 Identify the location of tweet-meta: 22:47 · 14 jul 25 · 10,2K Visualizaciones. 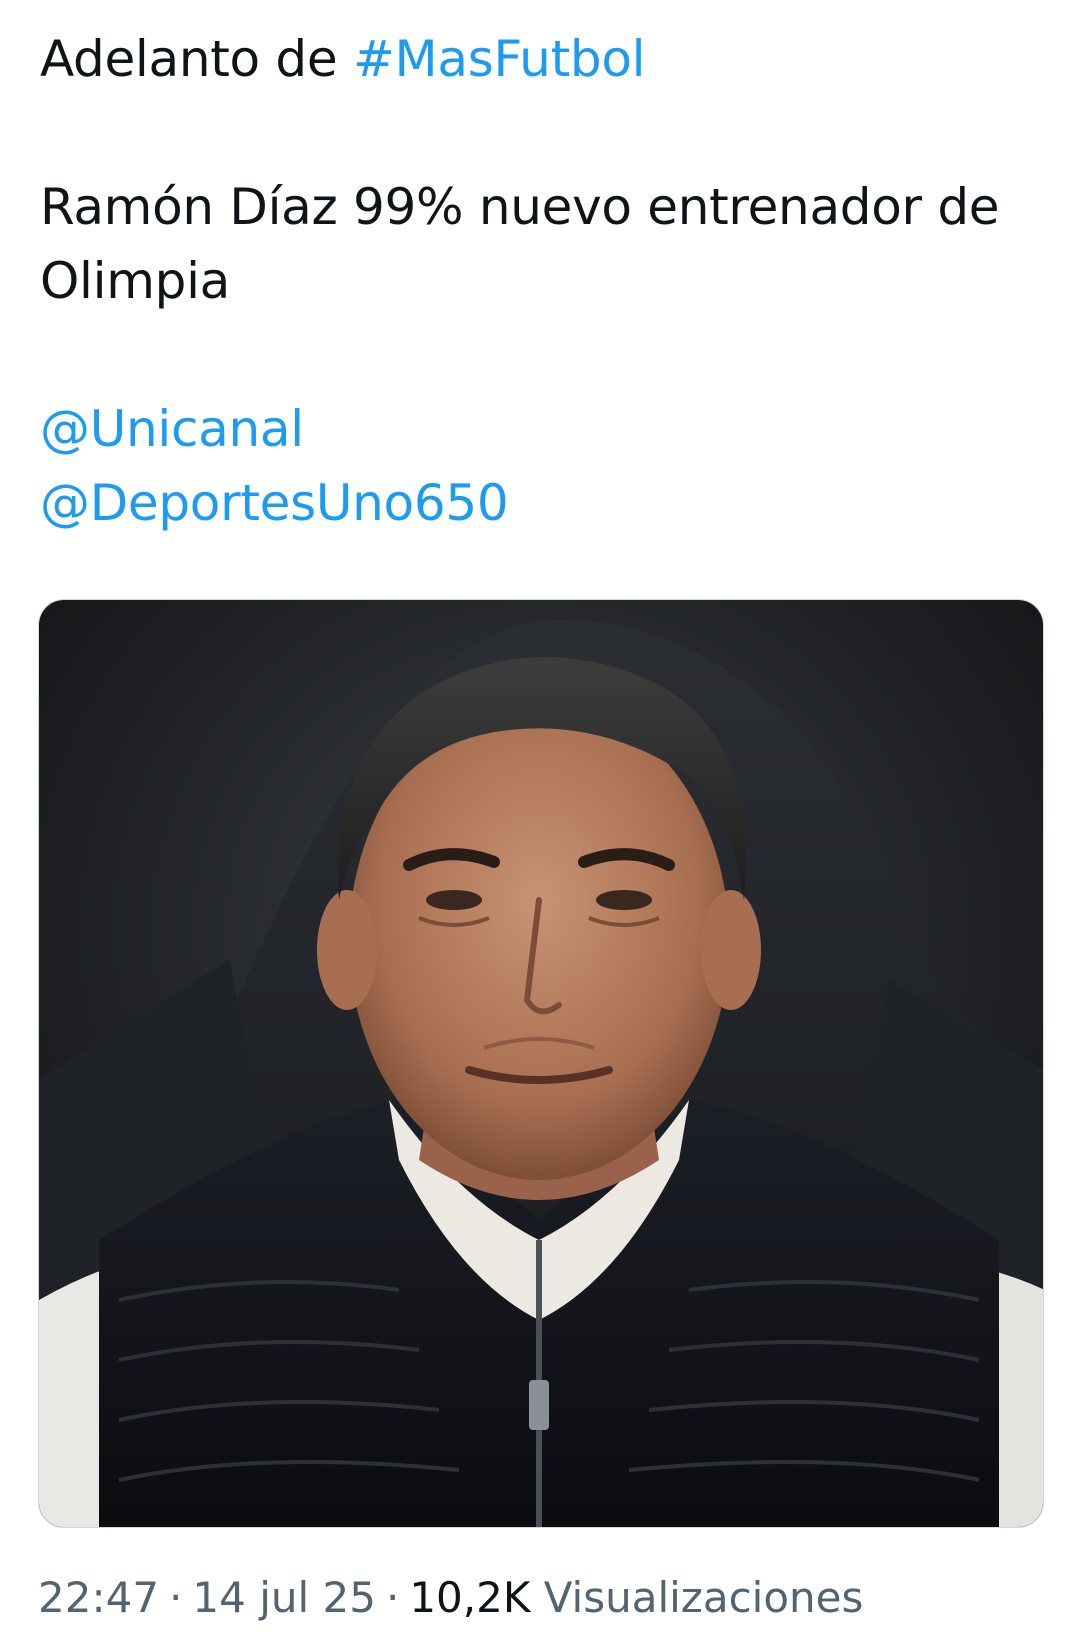
(450, 1598).